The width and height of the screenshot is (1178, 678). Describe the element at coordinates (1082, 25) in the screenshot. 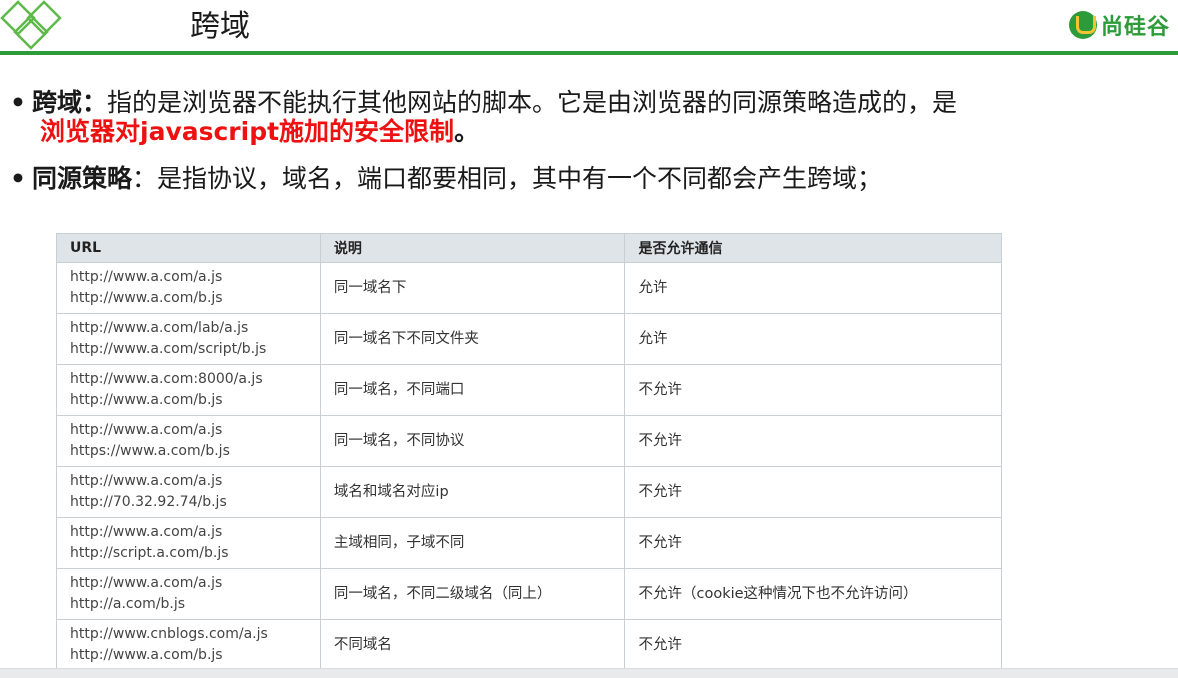

I see `brand-u-icon` at that location.